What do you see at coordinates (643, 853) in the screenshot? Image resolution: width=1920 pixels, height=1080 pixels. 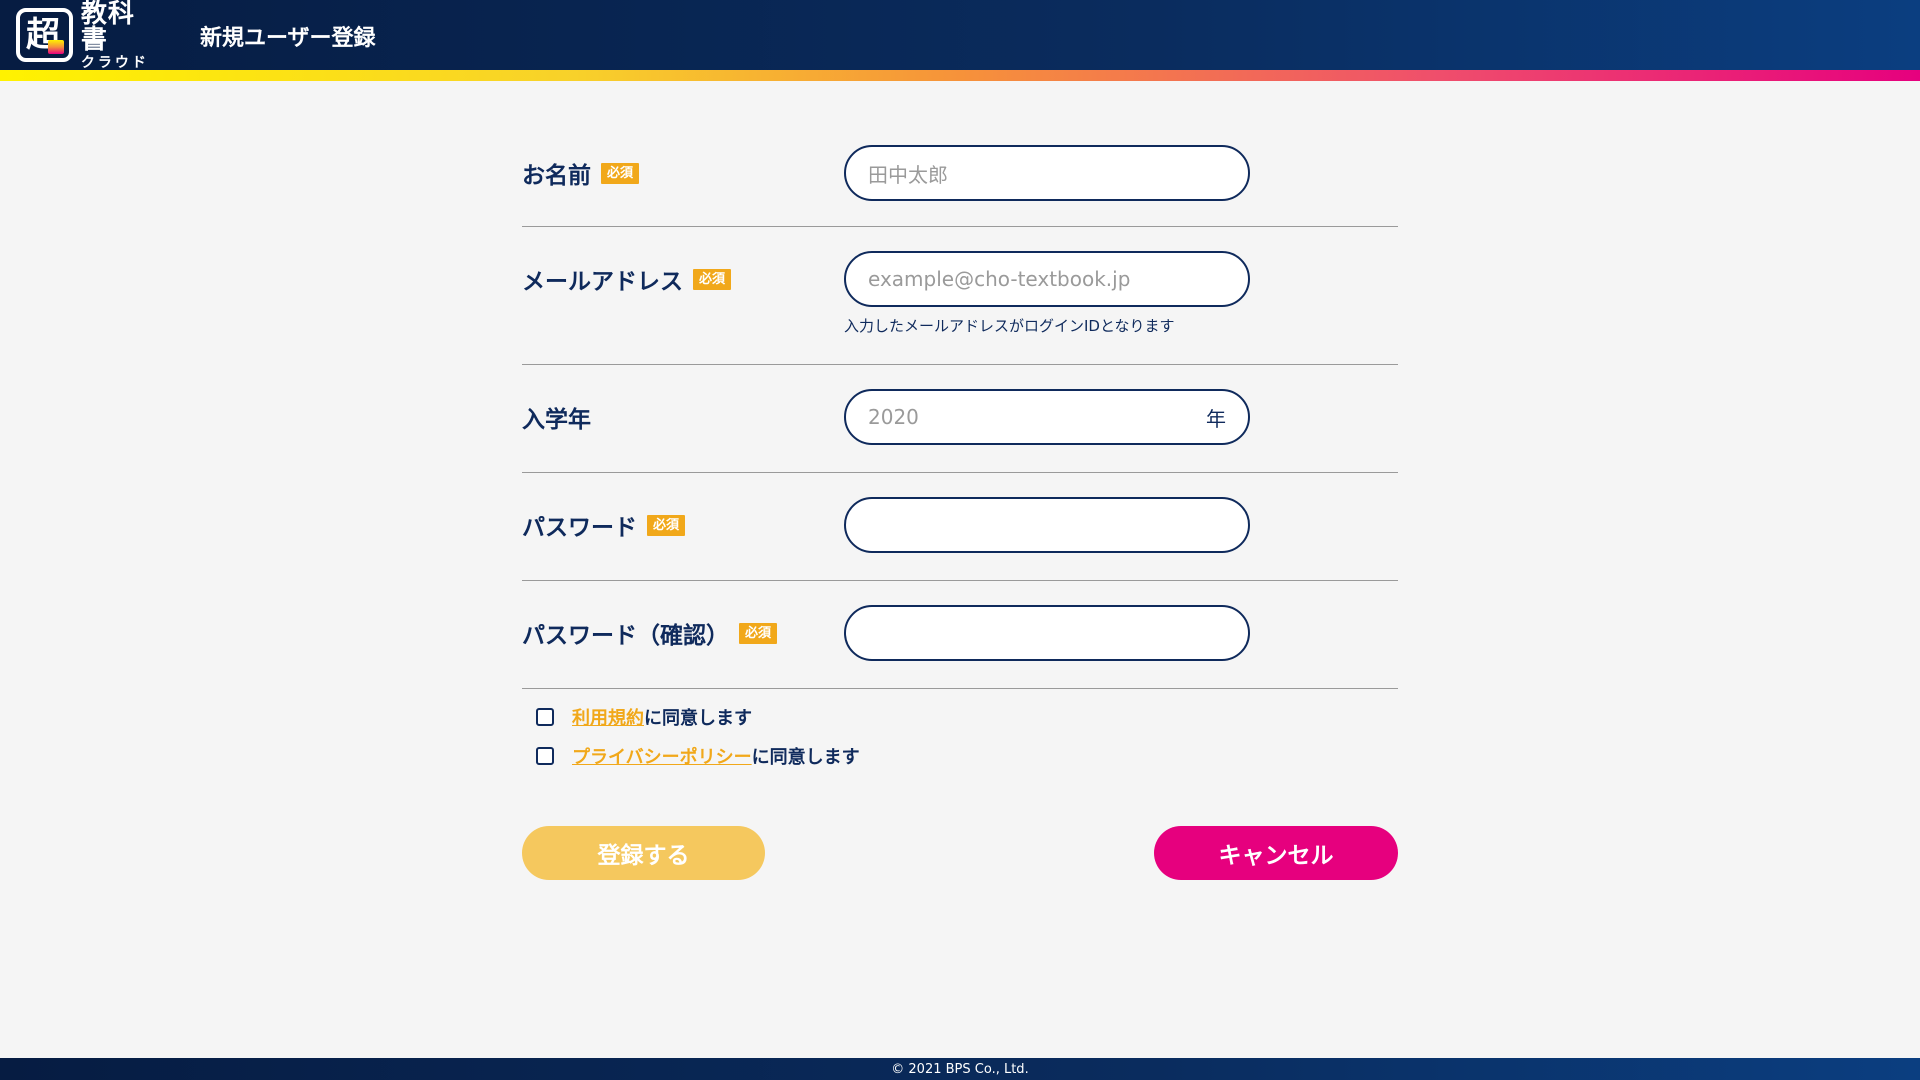 I see `register-button: 登録する` at bounding box center [643, 853].